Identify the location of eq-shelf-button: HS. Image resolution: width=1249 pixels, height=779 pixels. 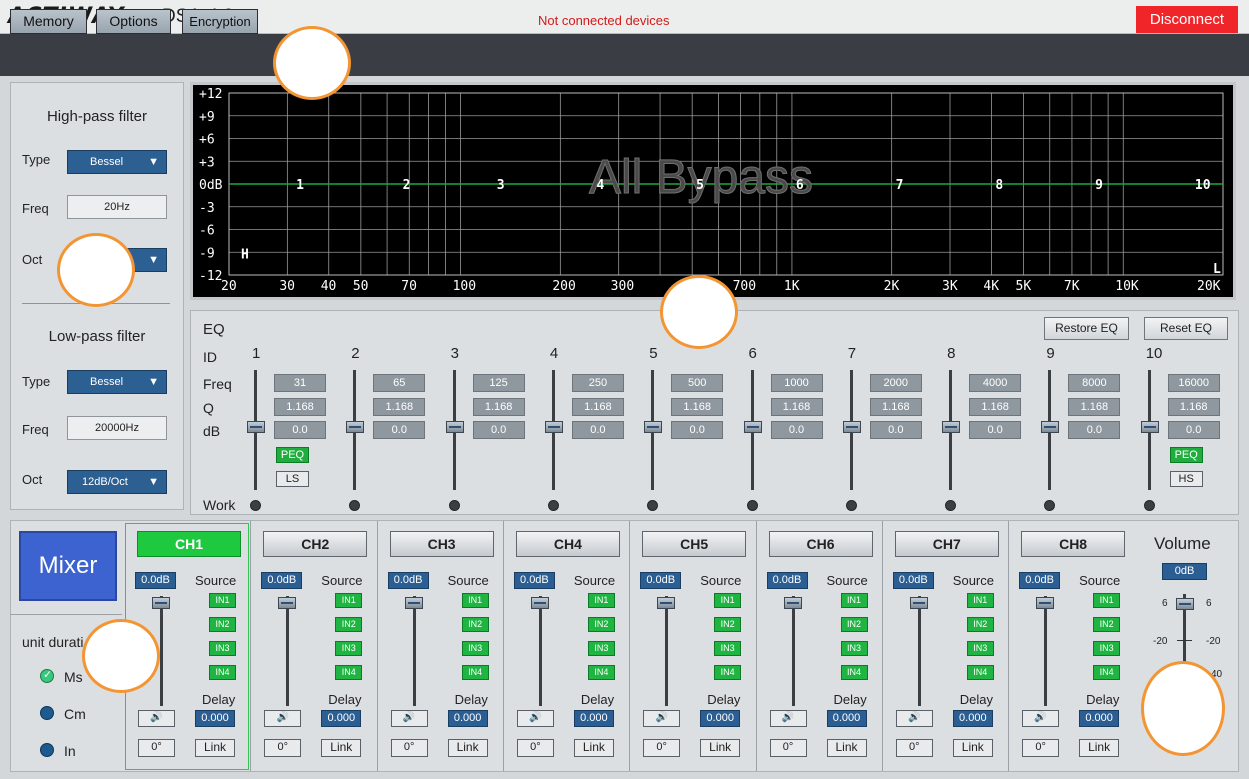
(1186, 479).